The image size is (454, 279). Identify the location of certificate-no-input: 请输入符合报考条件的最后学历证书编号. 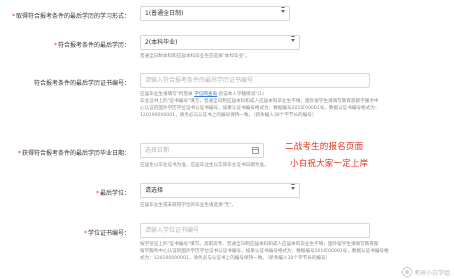
(255, 80).